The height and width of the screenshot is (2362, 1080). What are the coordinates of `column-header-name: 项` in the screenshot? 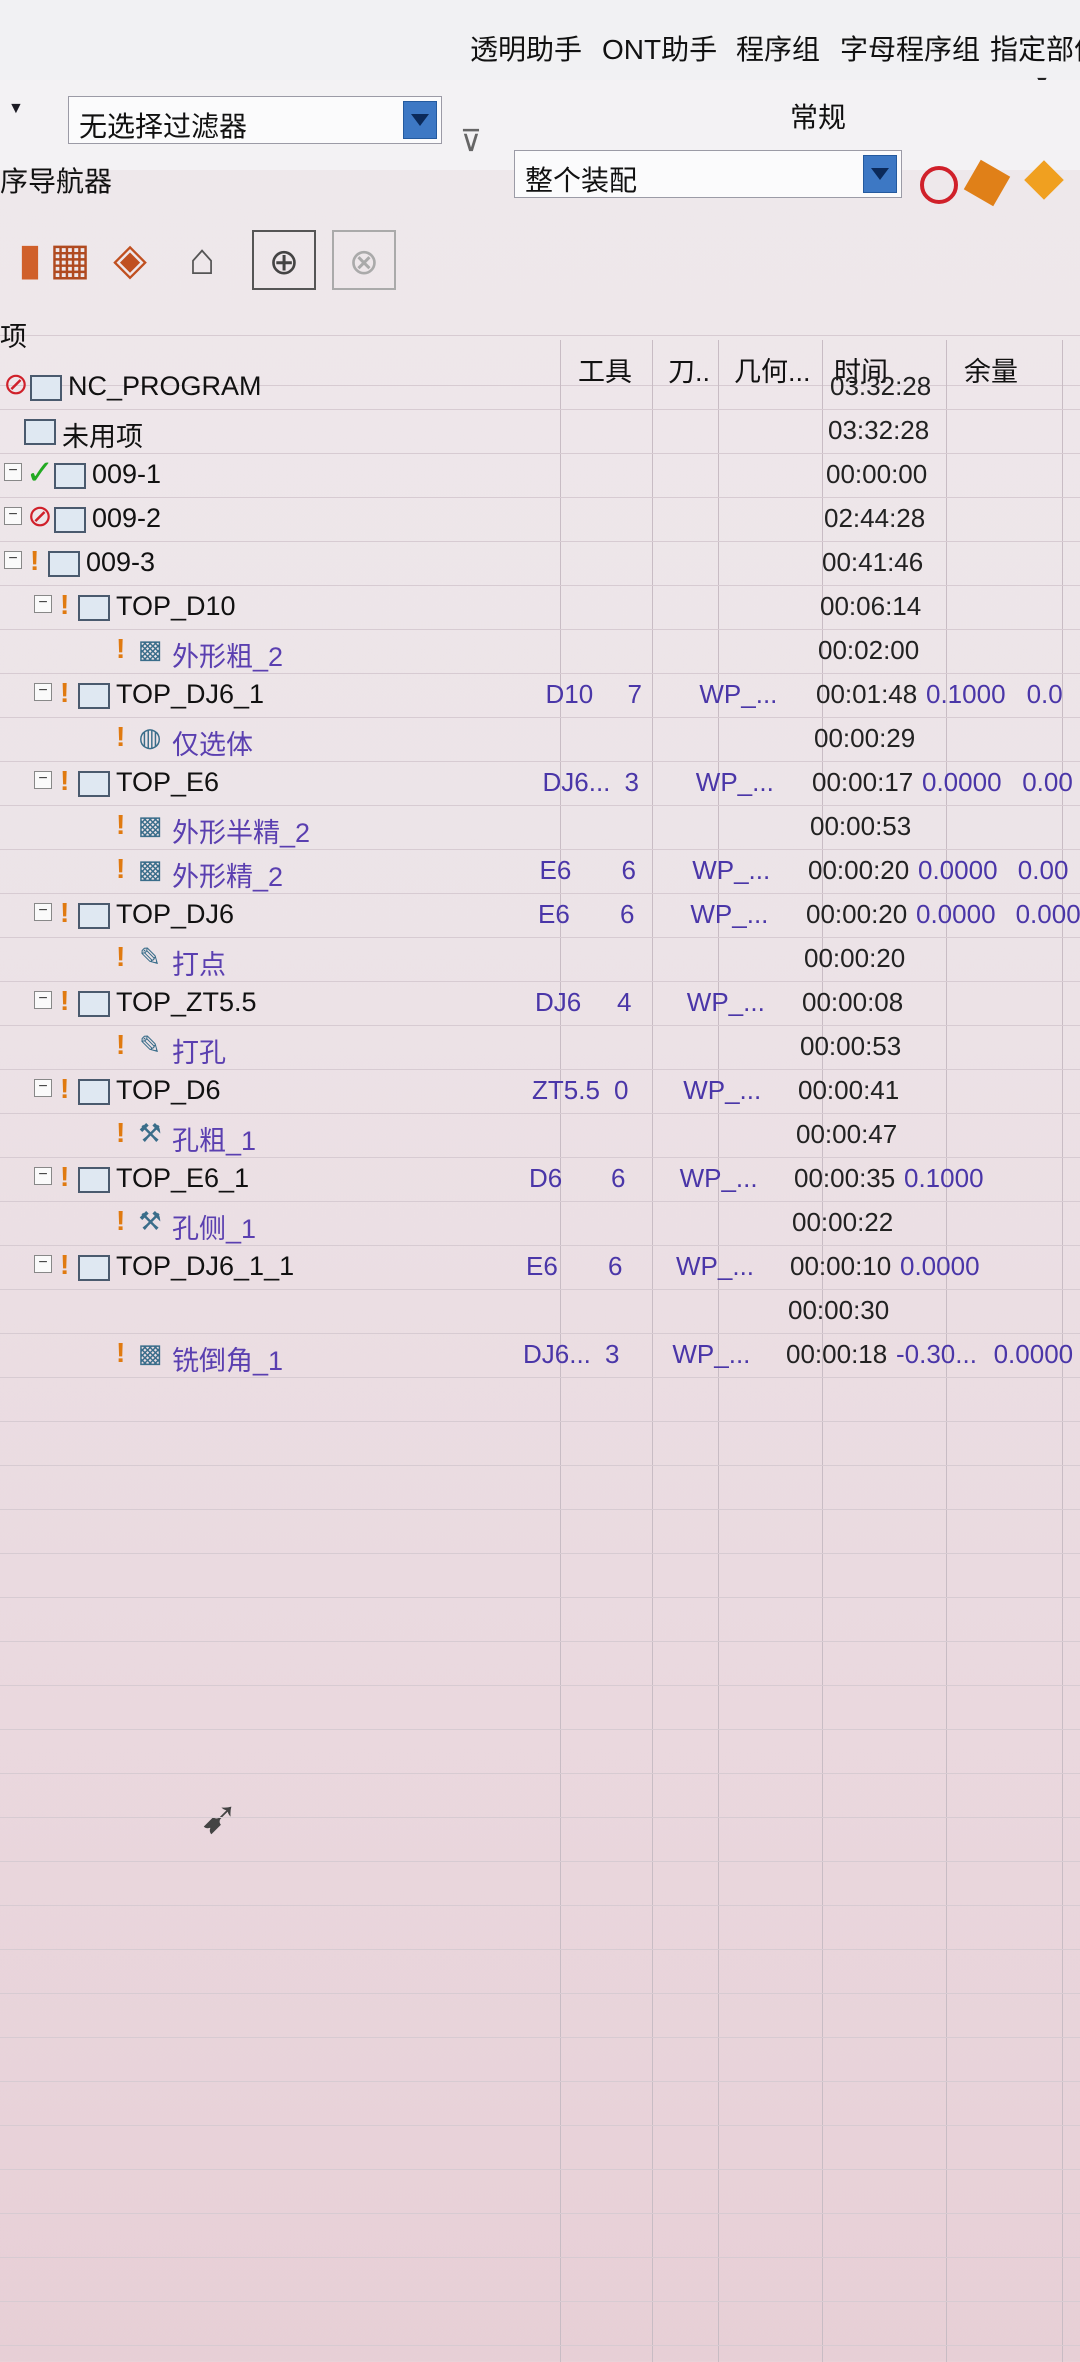 It's located at (13, 334).